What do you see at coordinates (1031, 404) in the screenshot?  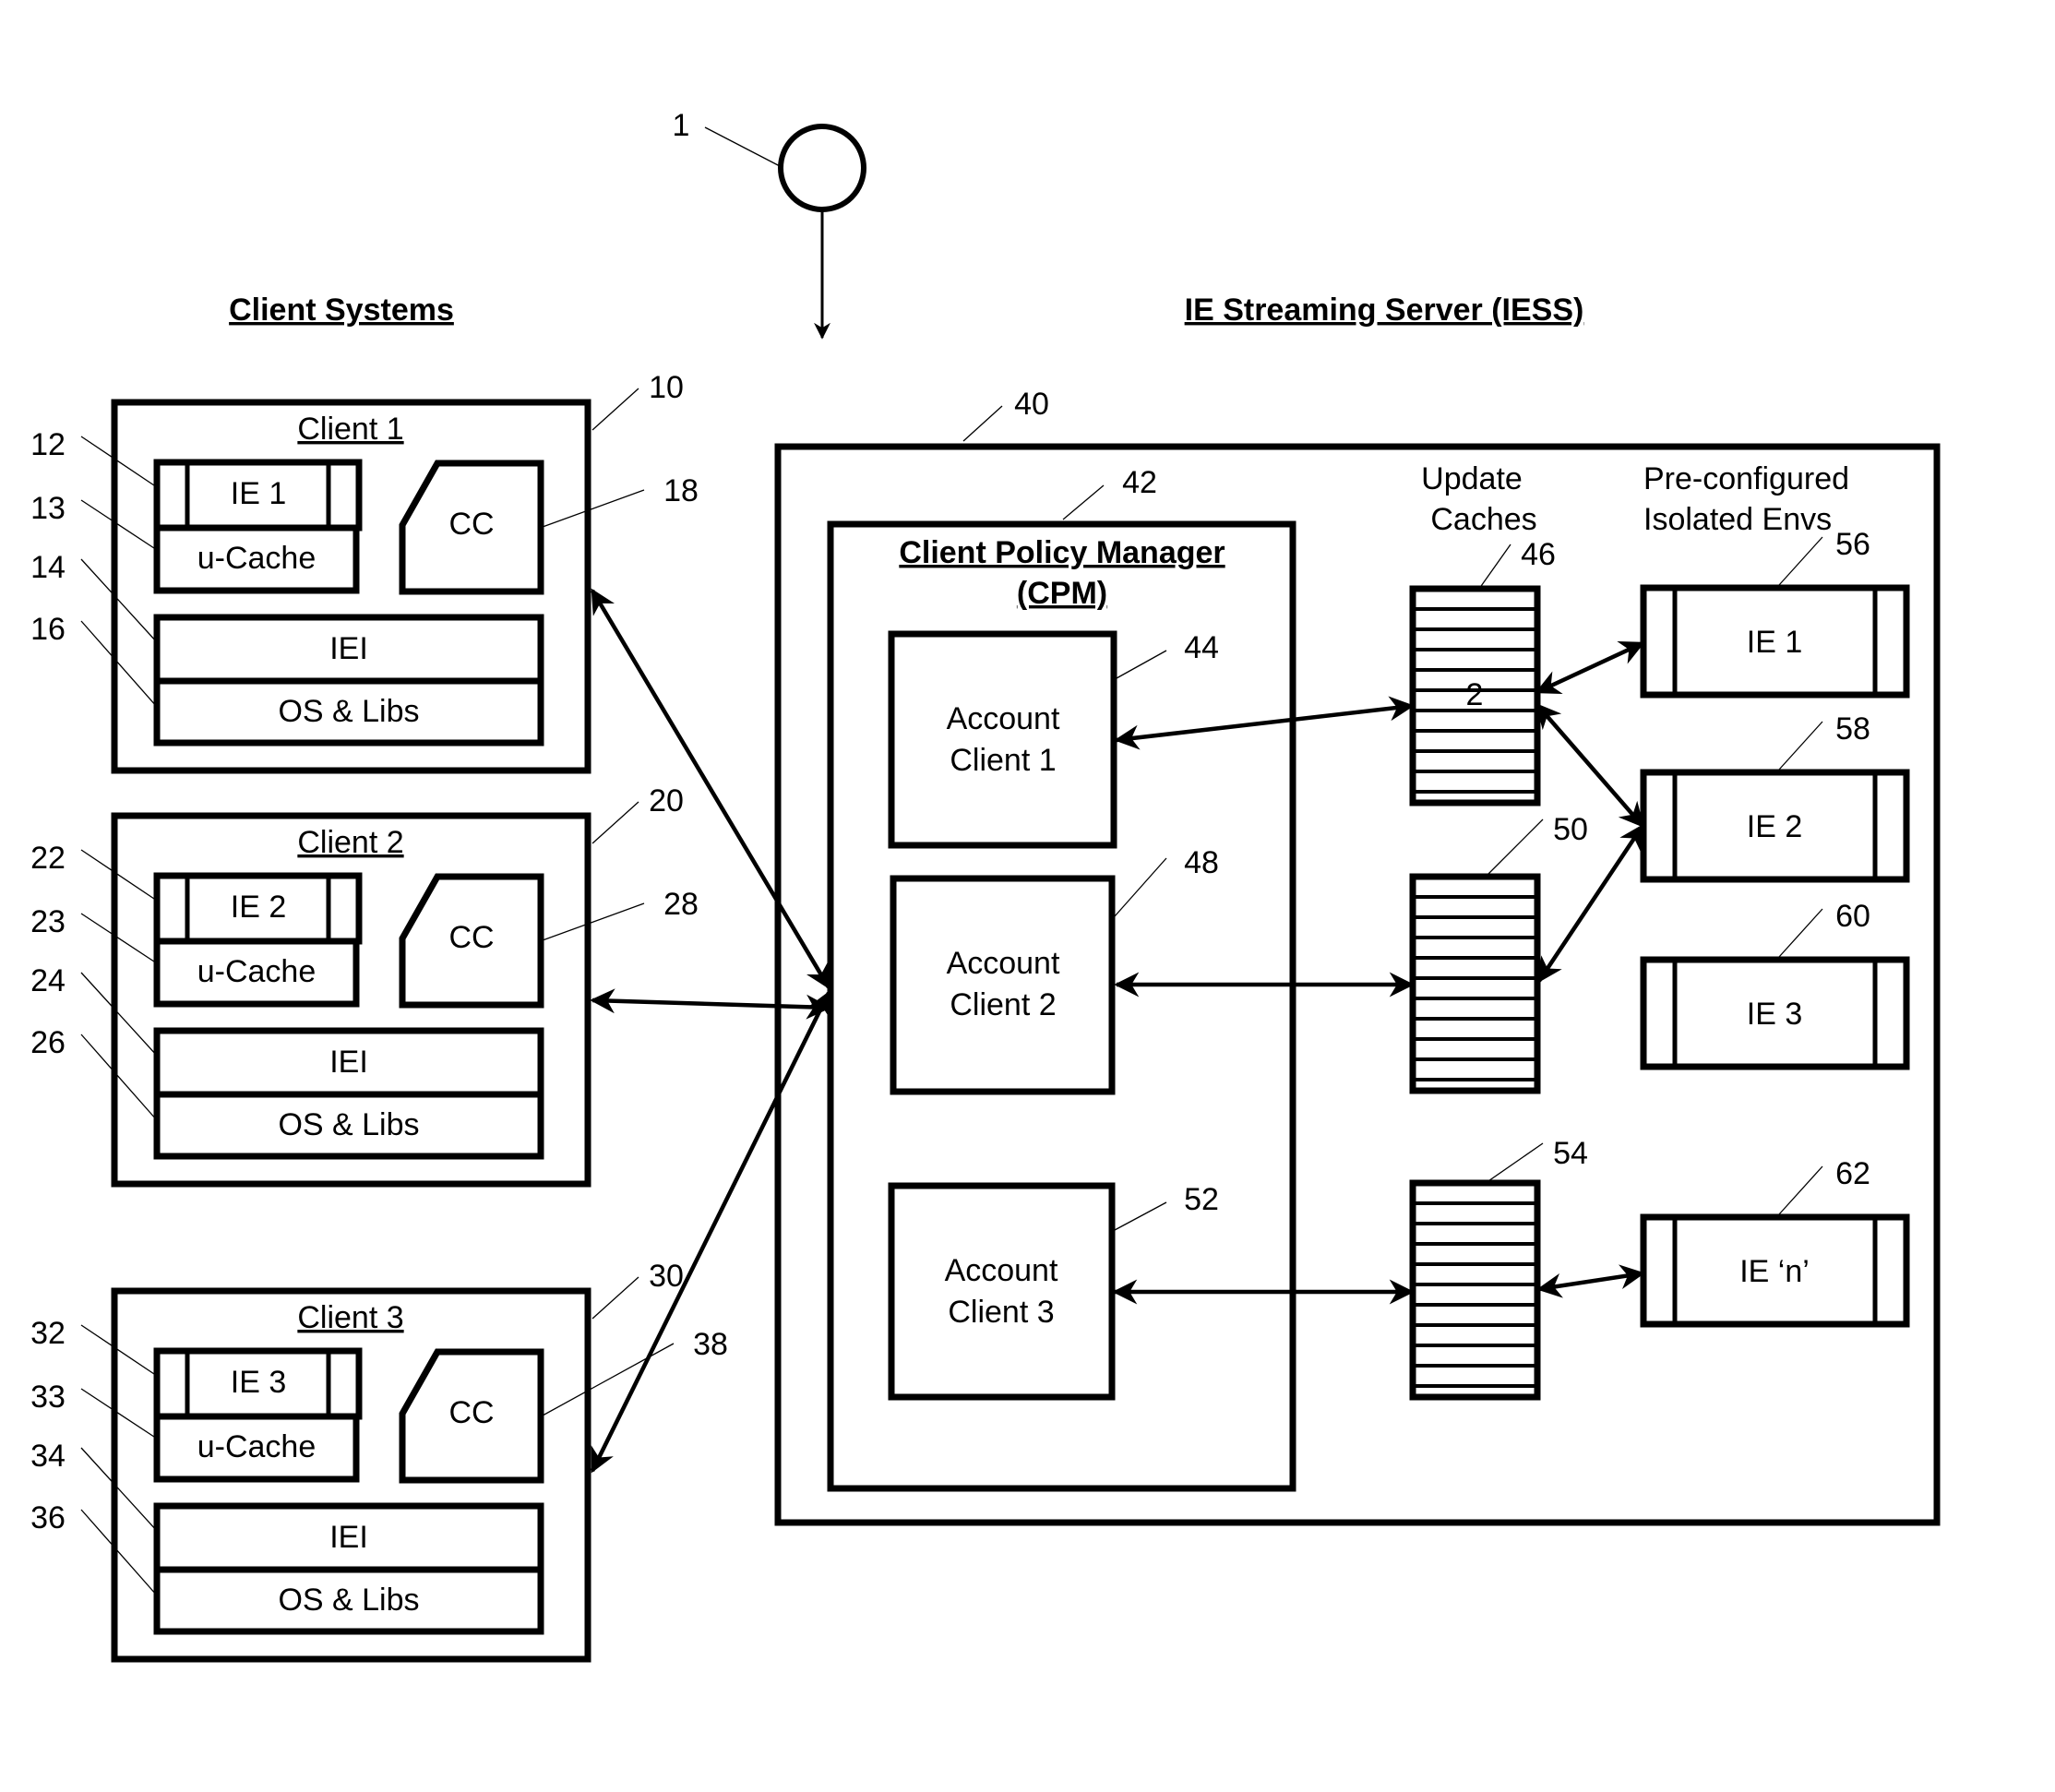 I see `ref-number: 40` at bounding box center [1031, 404].